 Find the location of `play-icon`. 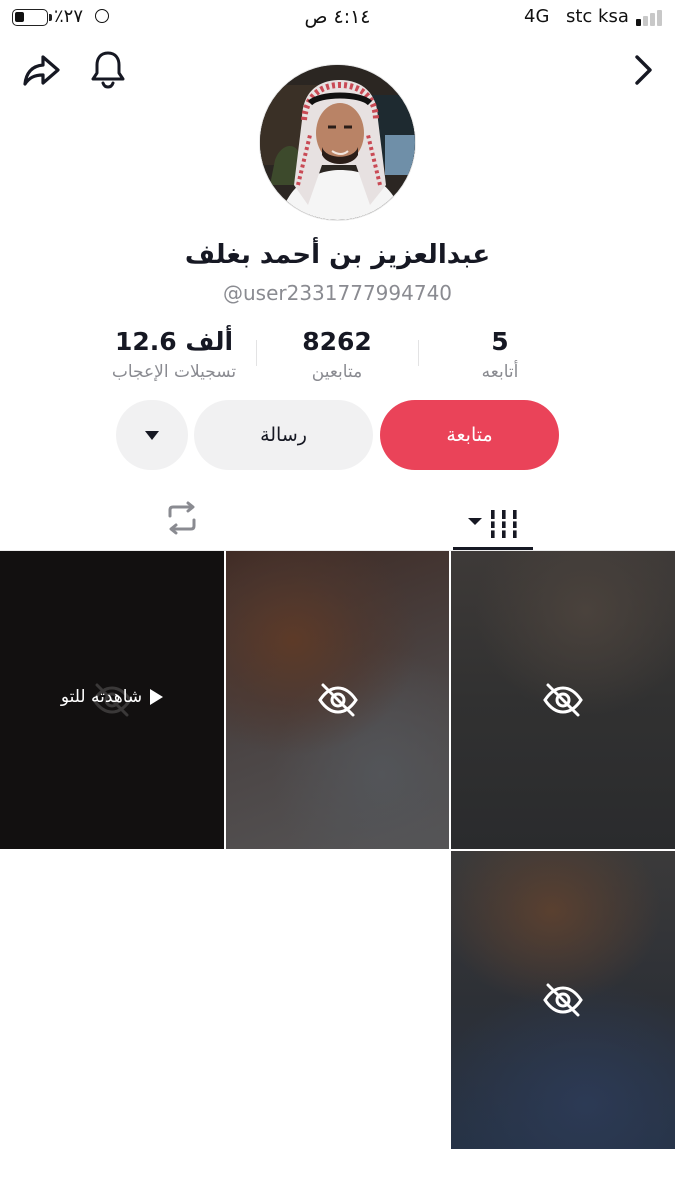

play-icon is located at coordinates (157, 697).